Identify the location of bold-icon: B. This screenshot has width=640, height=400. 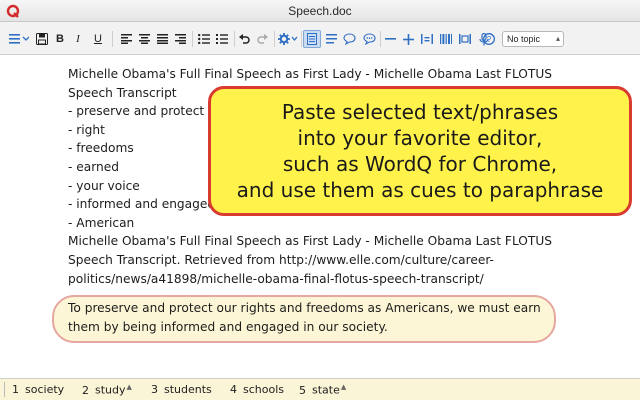
(60, 39).